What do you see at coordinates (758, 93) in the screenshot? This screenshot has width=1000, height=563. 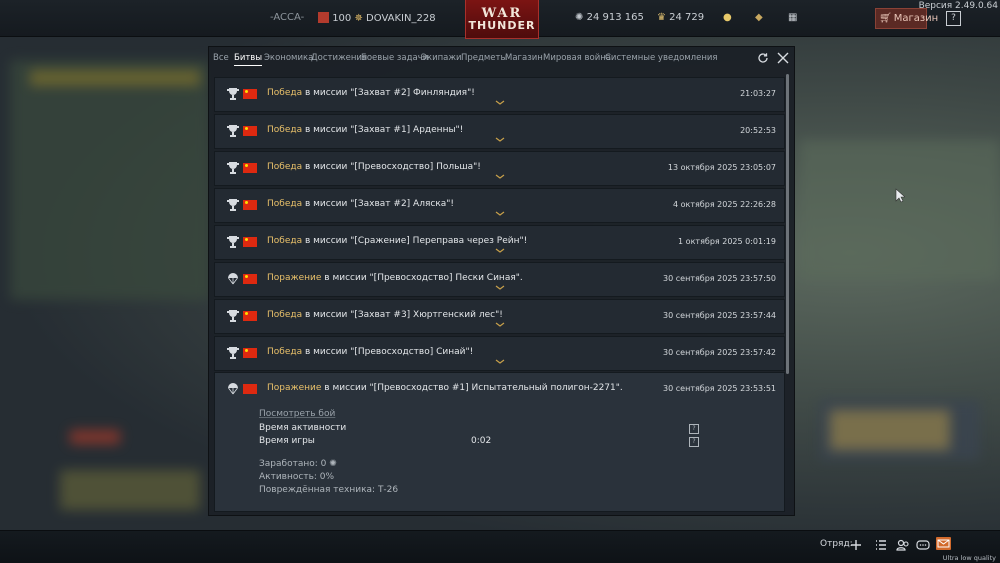 I see `notification-time: 21:03:27` at bounding box center [758, 93].